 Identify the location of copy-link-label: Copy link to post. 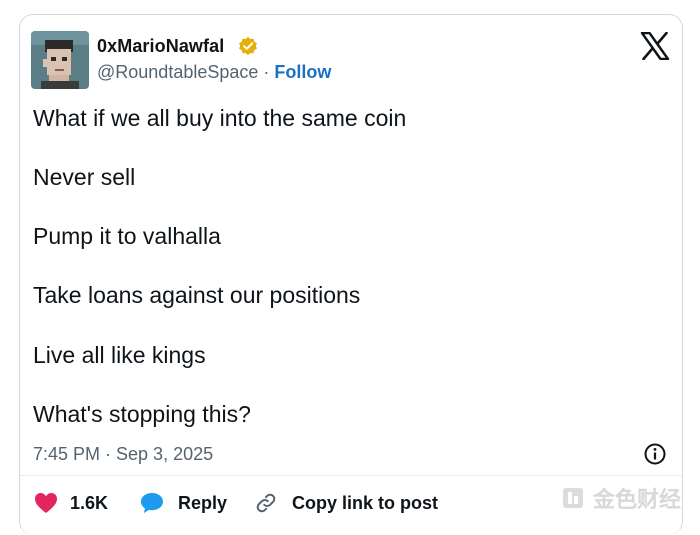
(365, 502).